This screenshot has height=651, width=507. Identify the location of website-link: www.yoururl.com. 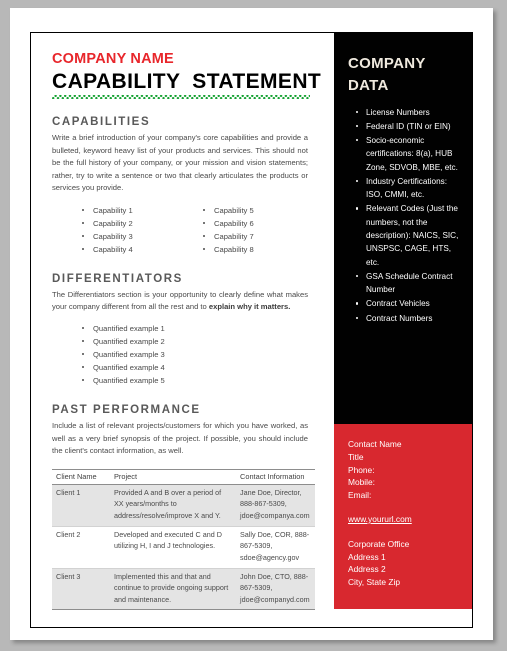
(380, 519).